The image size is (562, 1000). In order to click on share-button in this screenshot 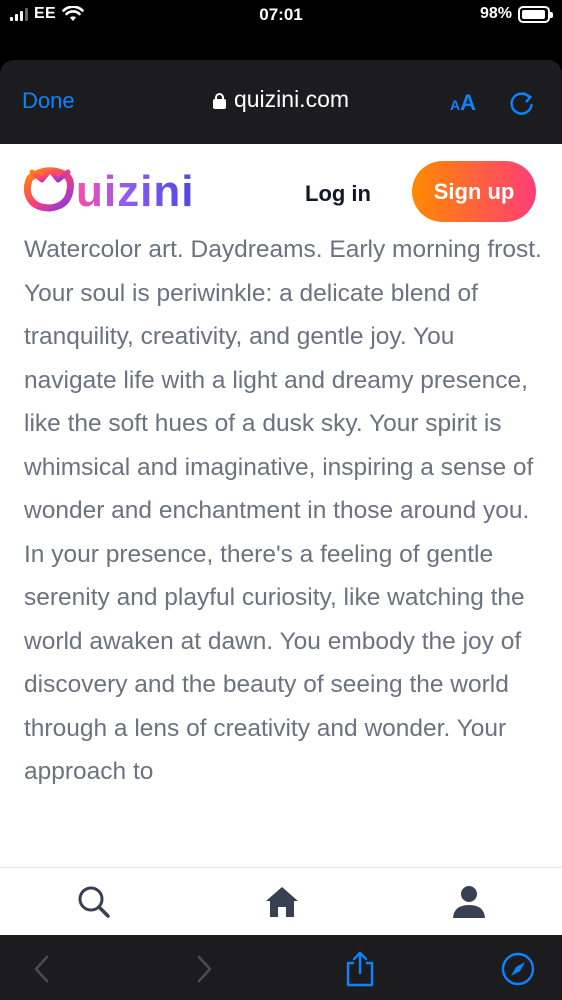, I will do `click(360, 969)`.